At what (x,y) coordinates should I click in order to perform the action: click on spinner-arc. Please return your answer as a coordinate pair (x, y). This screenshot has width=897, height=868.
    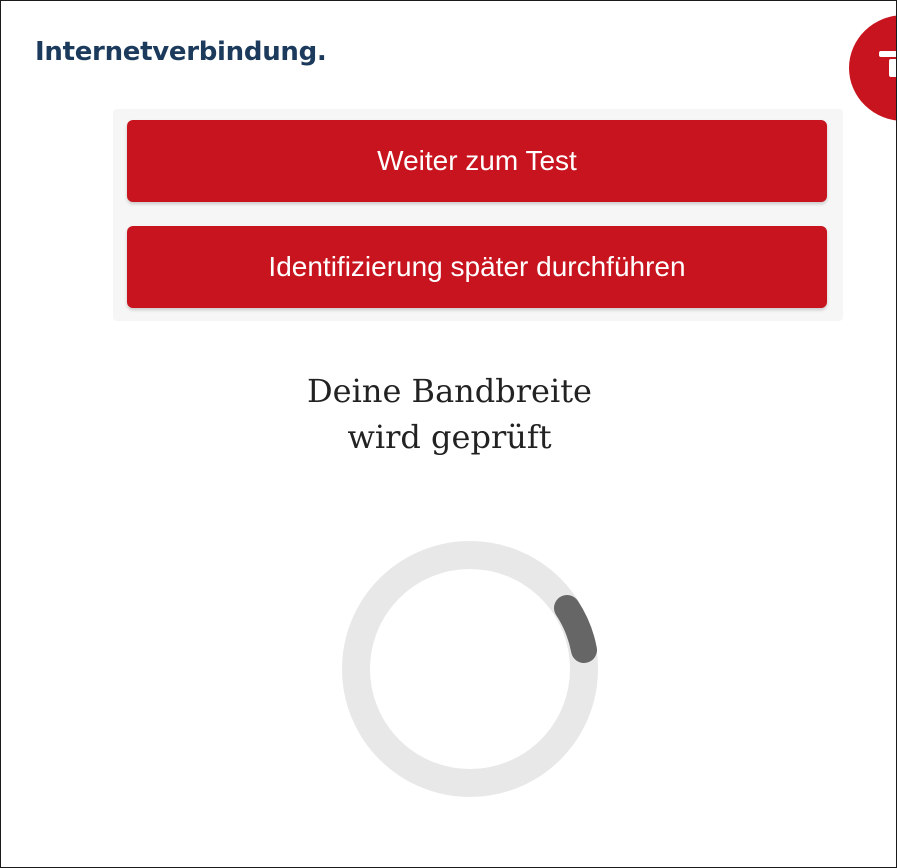
    Looking at the image, I should click on (575, 629).